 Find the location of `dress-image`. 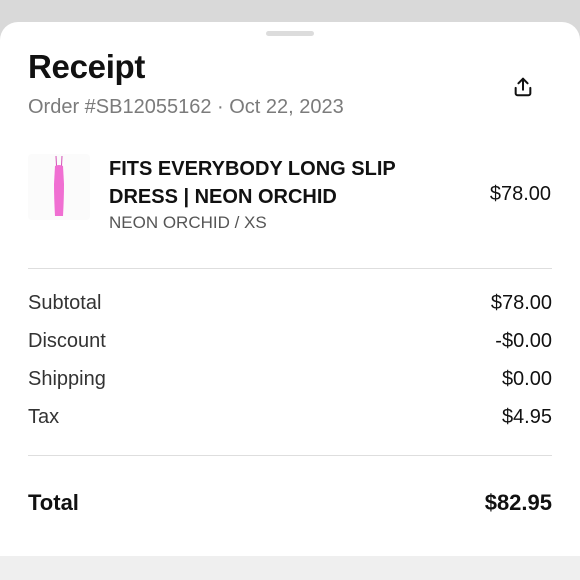

dress-image is located at coordinates (59, 185).